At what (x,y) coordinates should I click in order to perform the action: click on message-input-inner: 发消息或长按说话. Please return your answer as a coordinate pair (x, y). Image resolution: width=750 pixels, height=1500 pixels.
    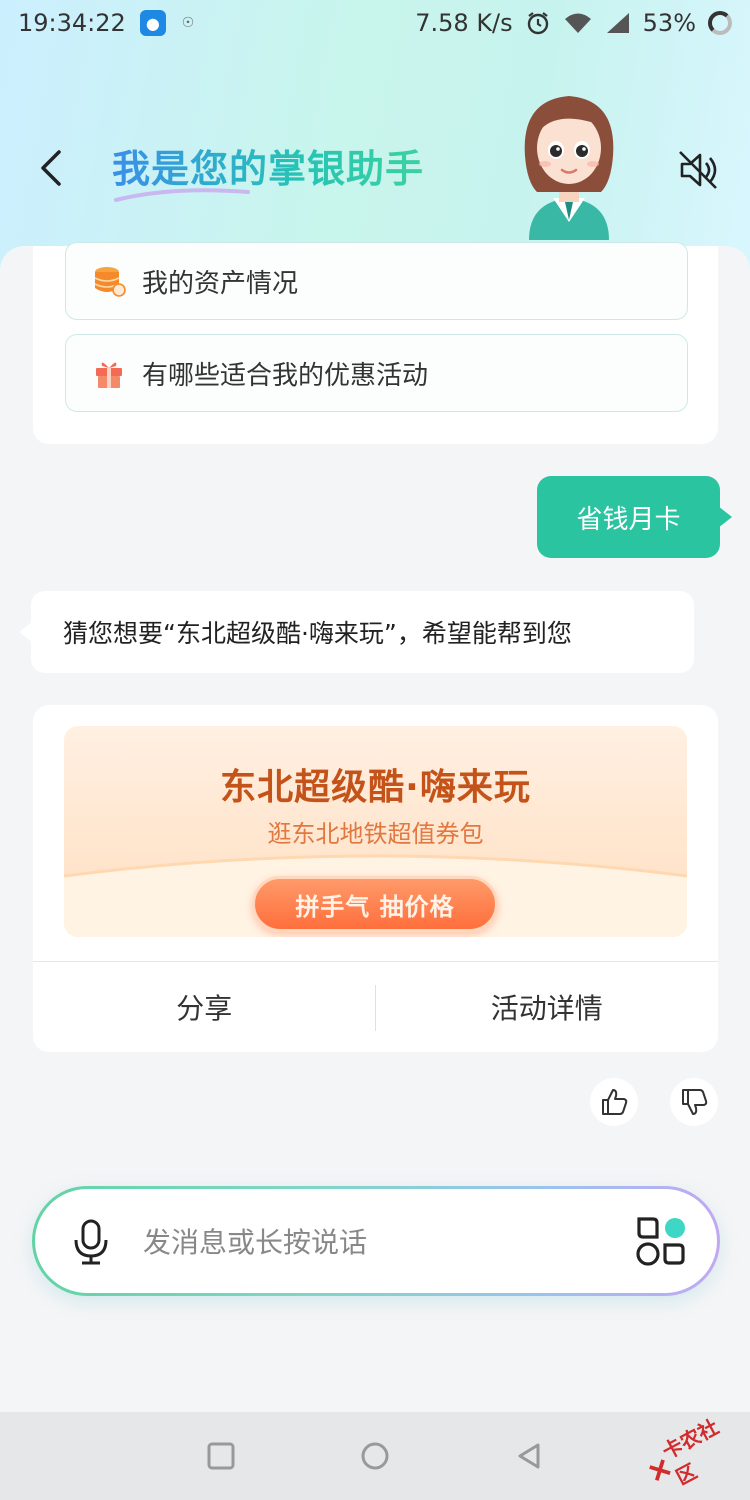
    Looking at the image, I should click on (376, 1241).